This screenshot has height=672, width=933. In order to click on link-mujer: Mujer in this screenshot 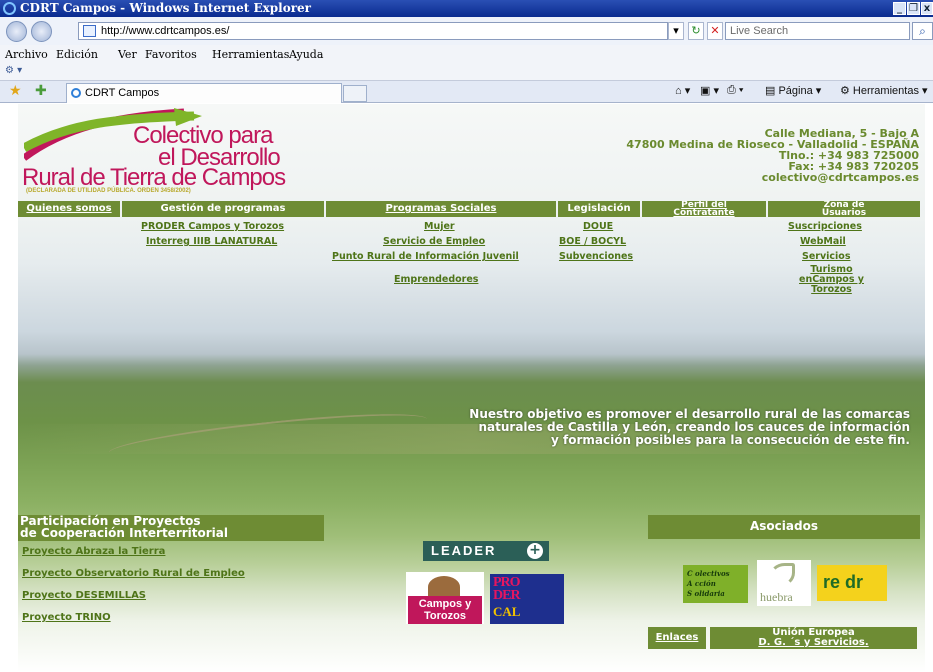, I will do `click(439, 226)`.